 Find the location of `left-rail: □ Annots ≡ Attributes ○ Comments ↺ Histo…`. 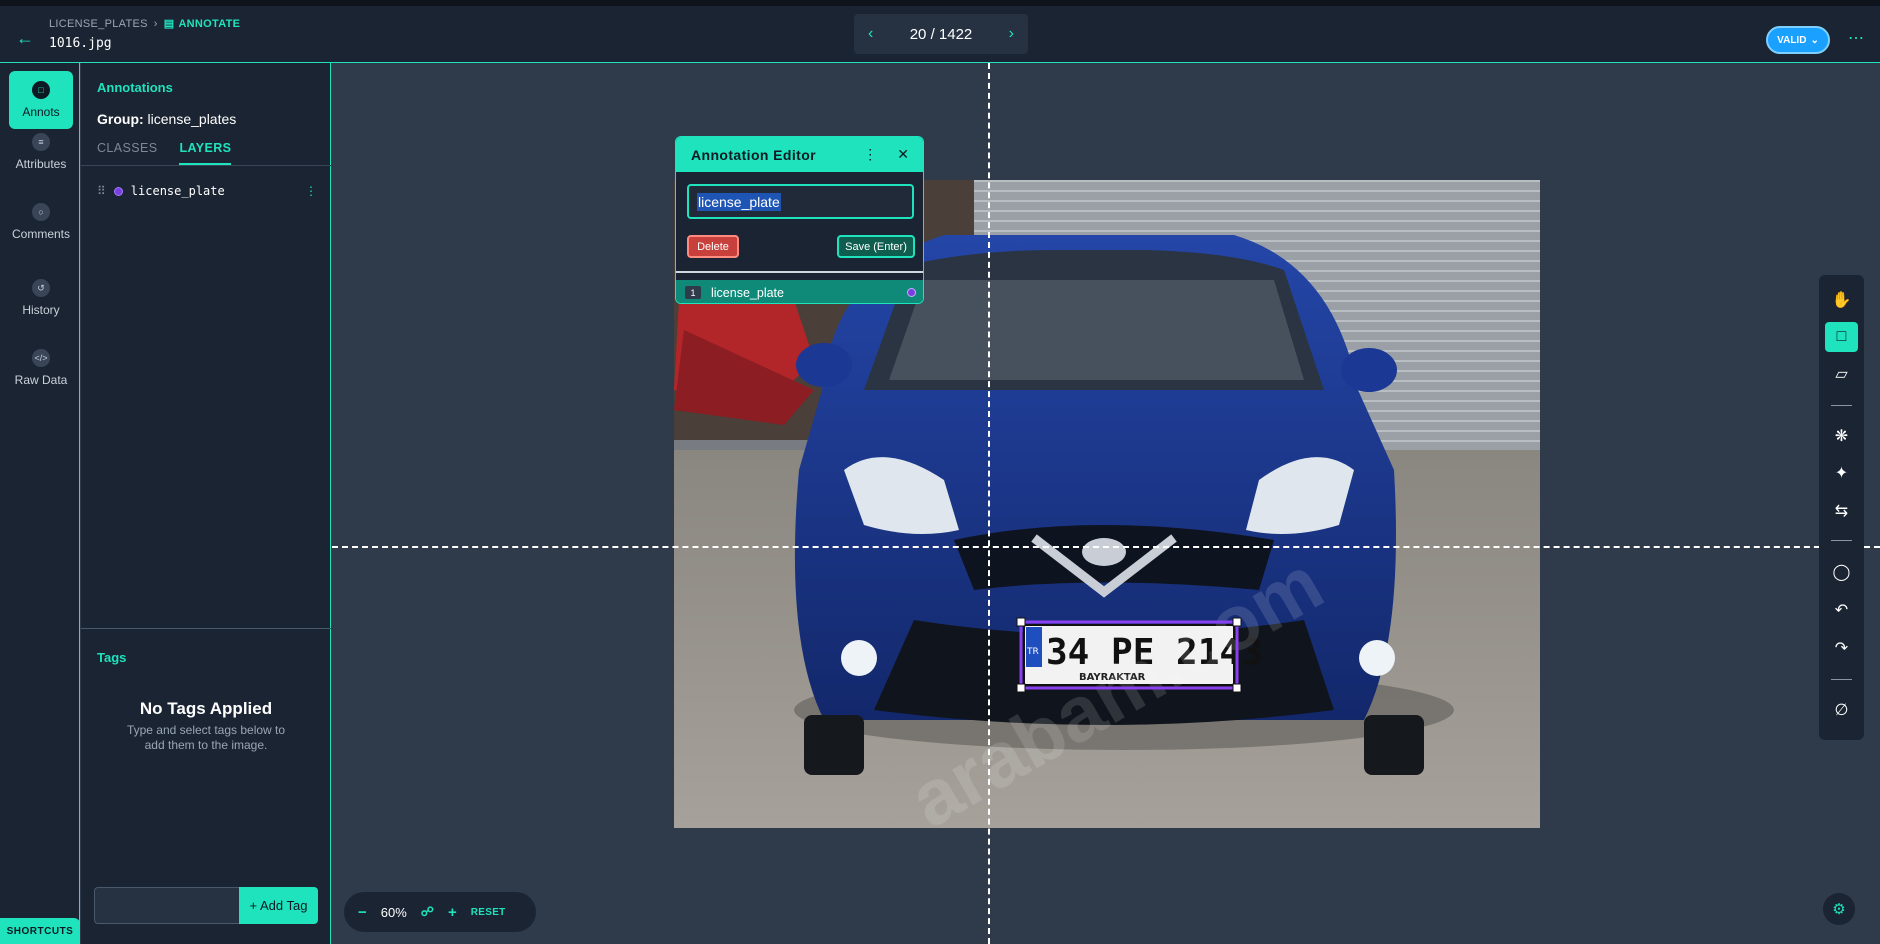

left-rail: □ Annots ≡ Attributes ○ Comments ↺ Histo… is located at coordinates (40, 503).